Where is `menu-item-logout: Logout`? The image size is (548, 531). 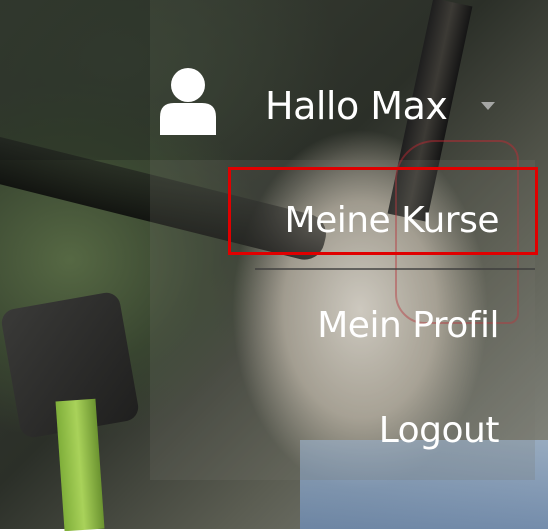
menu-item-logout: Logout is located at coordinates (342, 430).